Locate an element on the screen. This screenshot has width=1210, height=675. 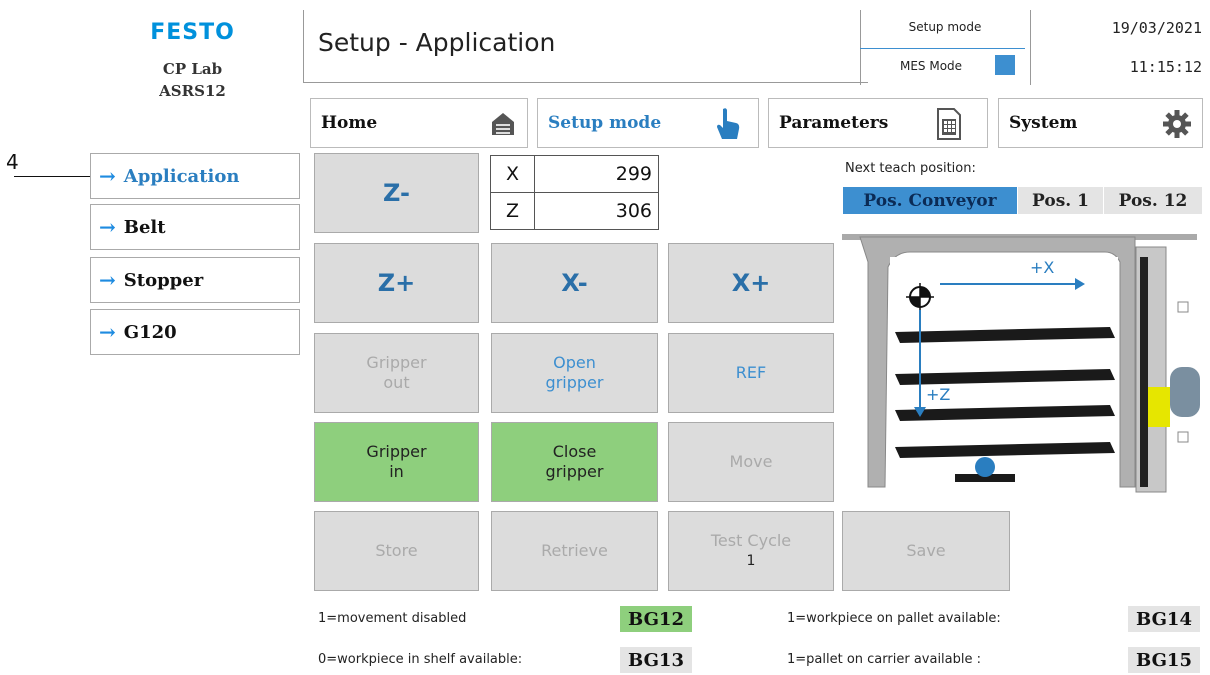
x-minus-label: X- is located at coordinates (574, 283).